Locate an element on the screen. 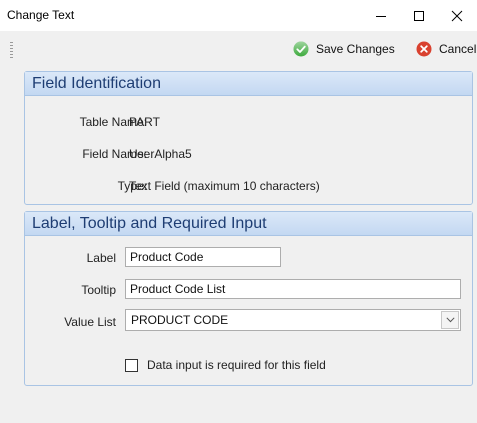 This screenshot has height=423, width=477. label-caption: Label is located at coordinates (101, 258).